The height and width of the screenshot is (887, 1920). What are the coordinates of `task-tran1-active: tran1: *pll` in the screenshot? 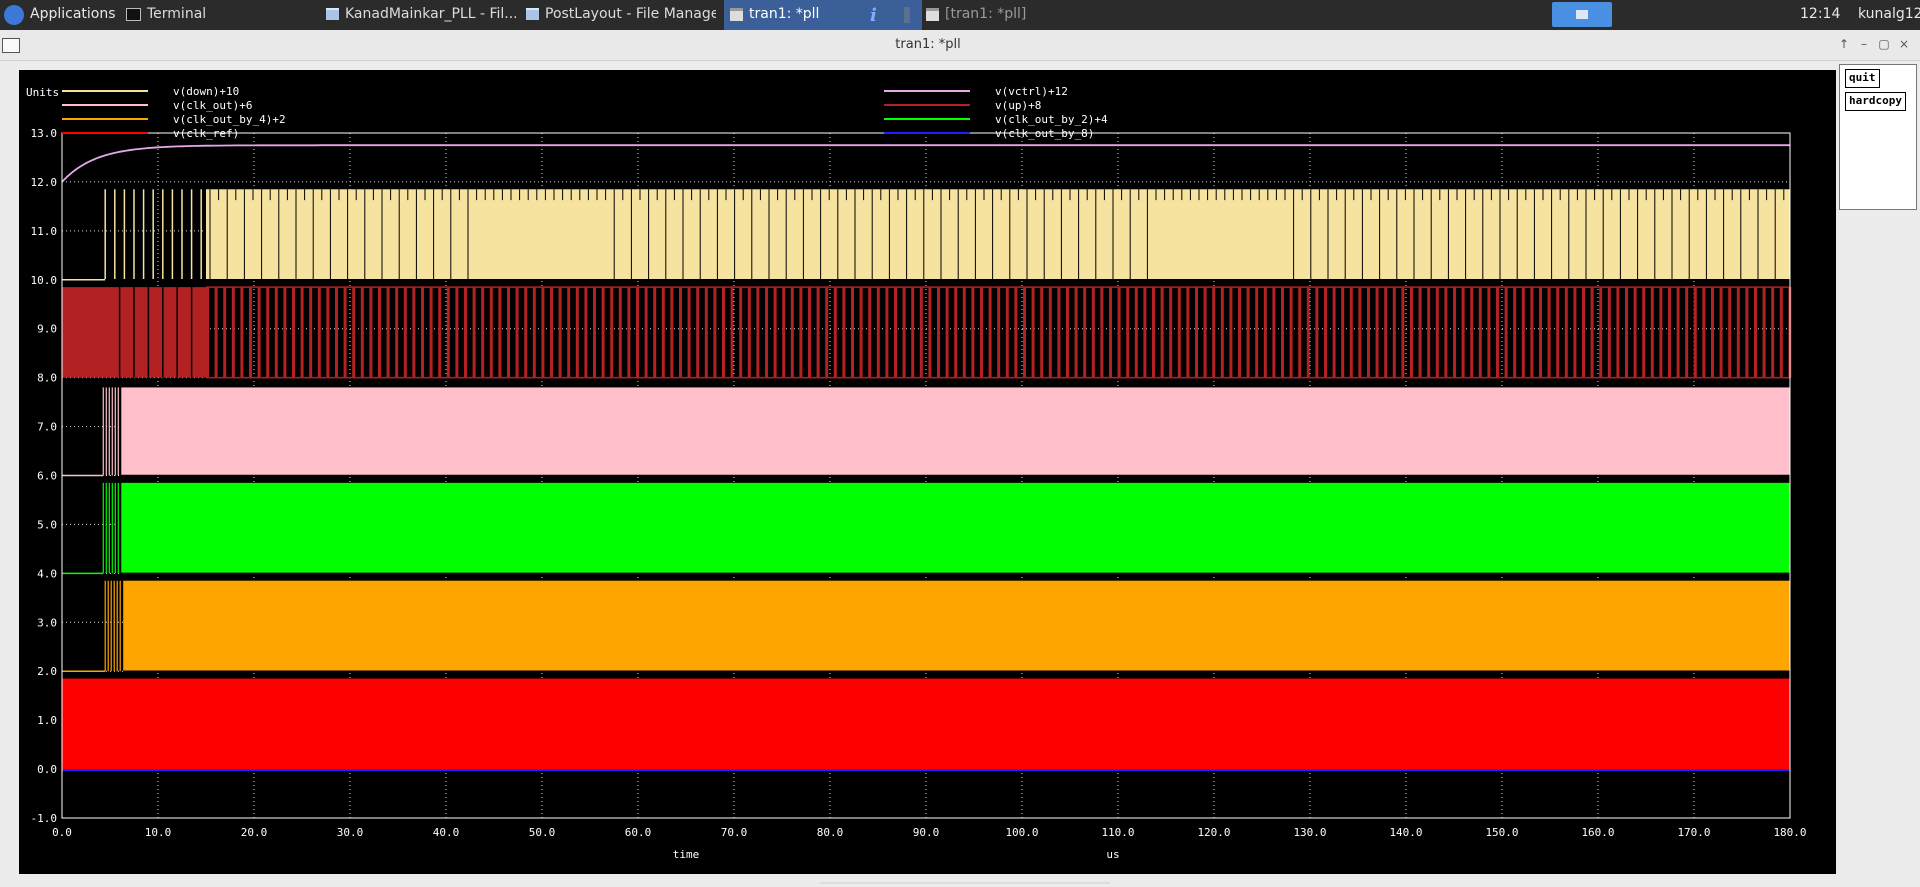 It's located at (823, 15).